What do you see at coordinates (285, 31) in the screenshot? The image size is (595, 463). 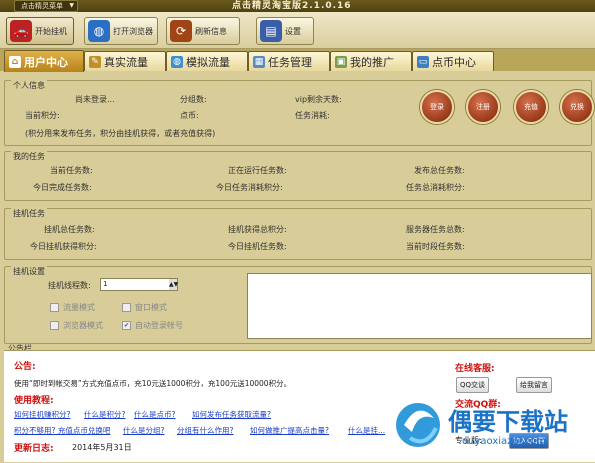 I see `settings-button: ▤ 设置` at bounding box center [285, 31].